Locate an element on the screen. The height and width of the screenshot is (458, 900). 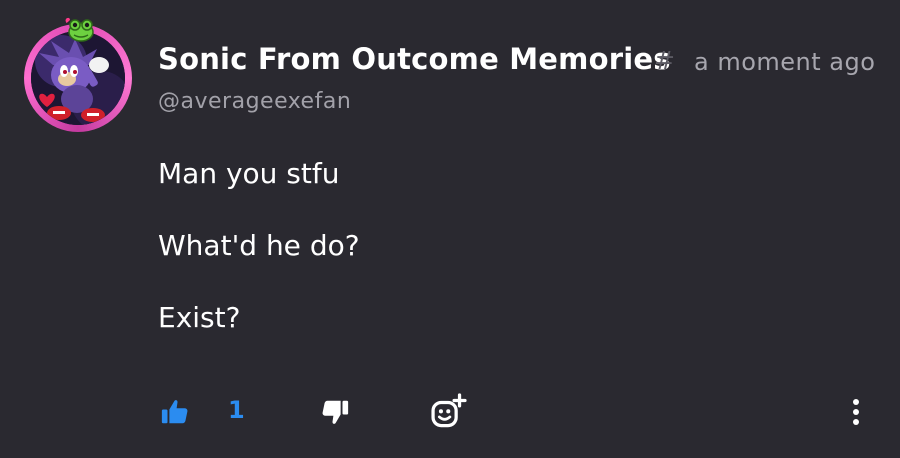
avatar is located at coordinates (78, 74).